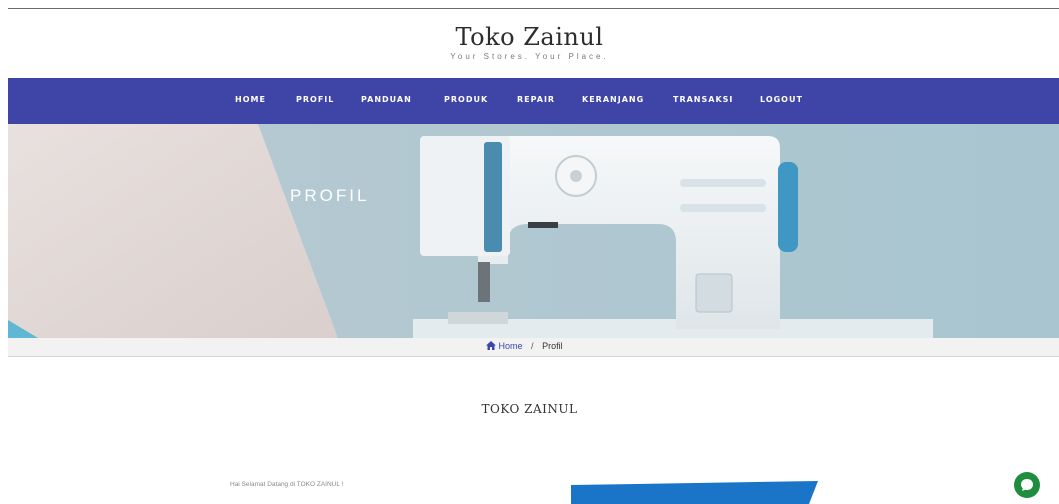 Image resolution: width=1059 pixels, height=504 pixels. What do you see at coordinates (287, 484) in the screenshot?
I see `welcome-text: Hai Selamat Datang di TOKO ZAINUL !` at bounding box center [287, 484].